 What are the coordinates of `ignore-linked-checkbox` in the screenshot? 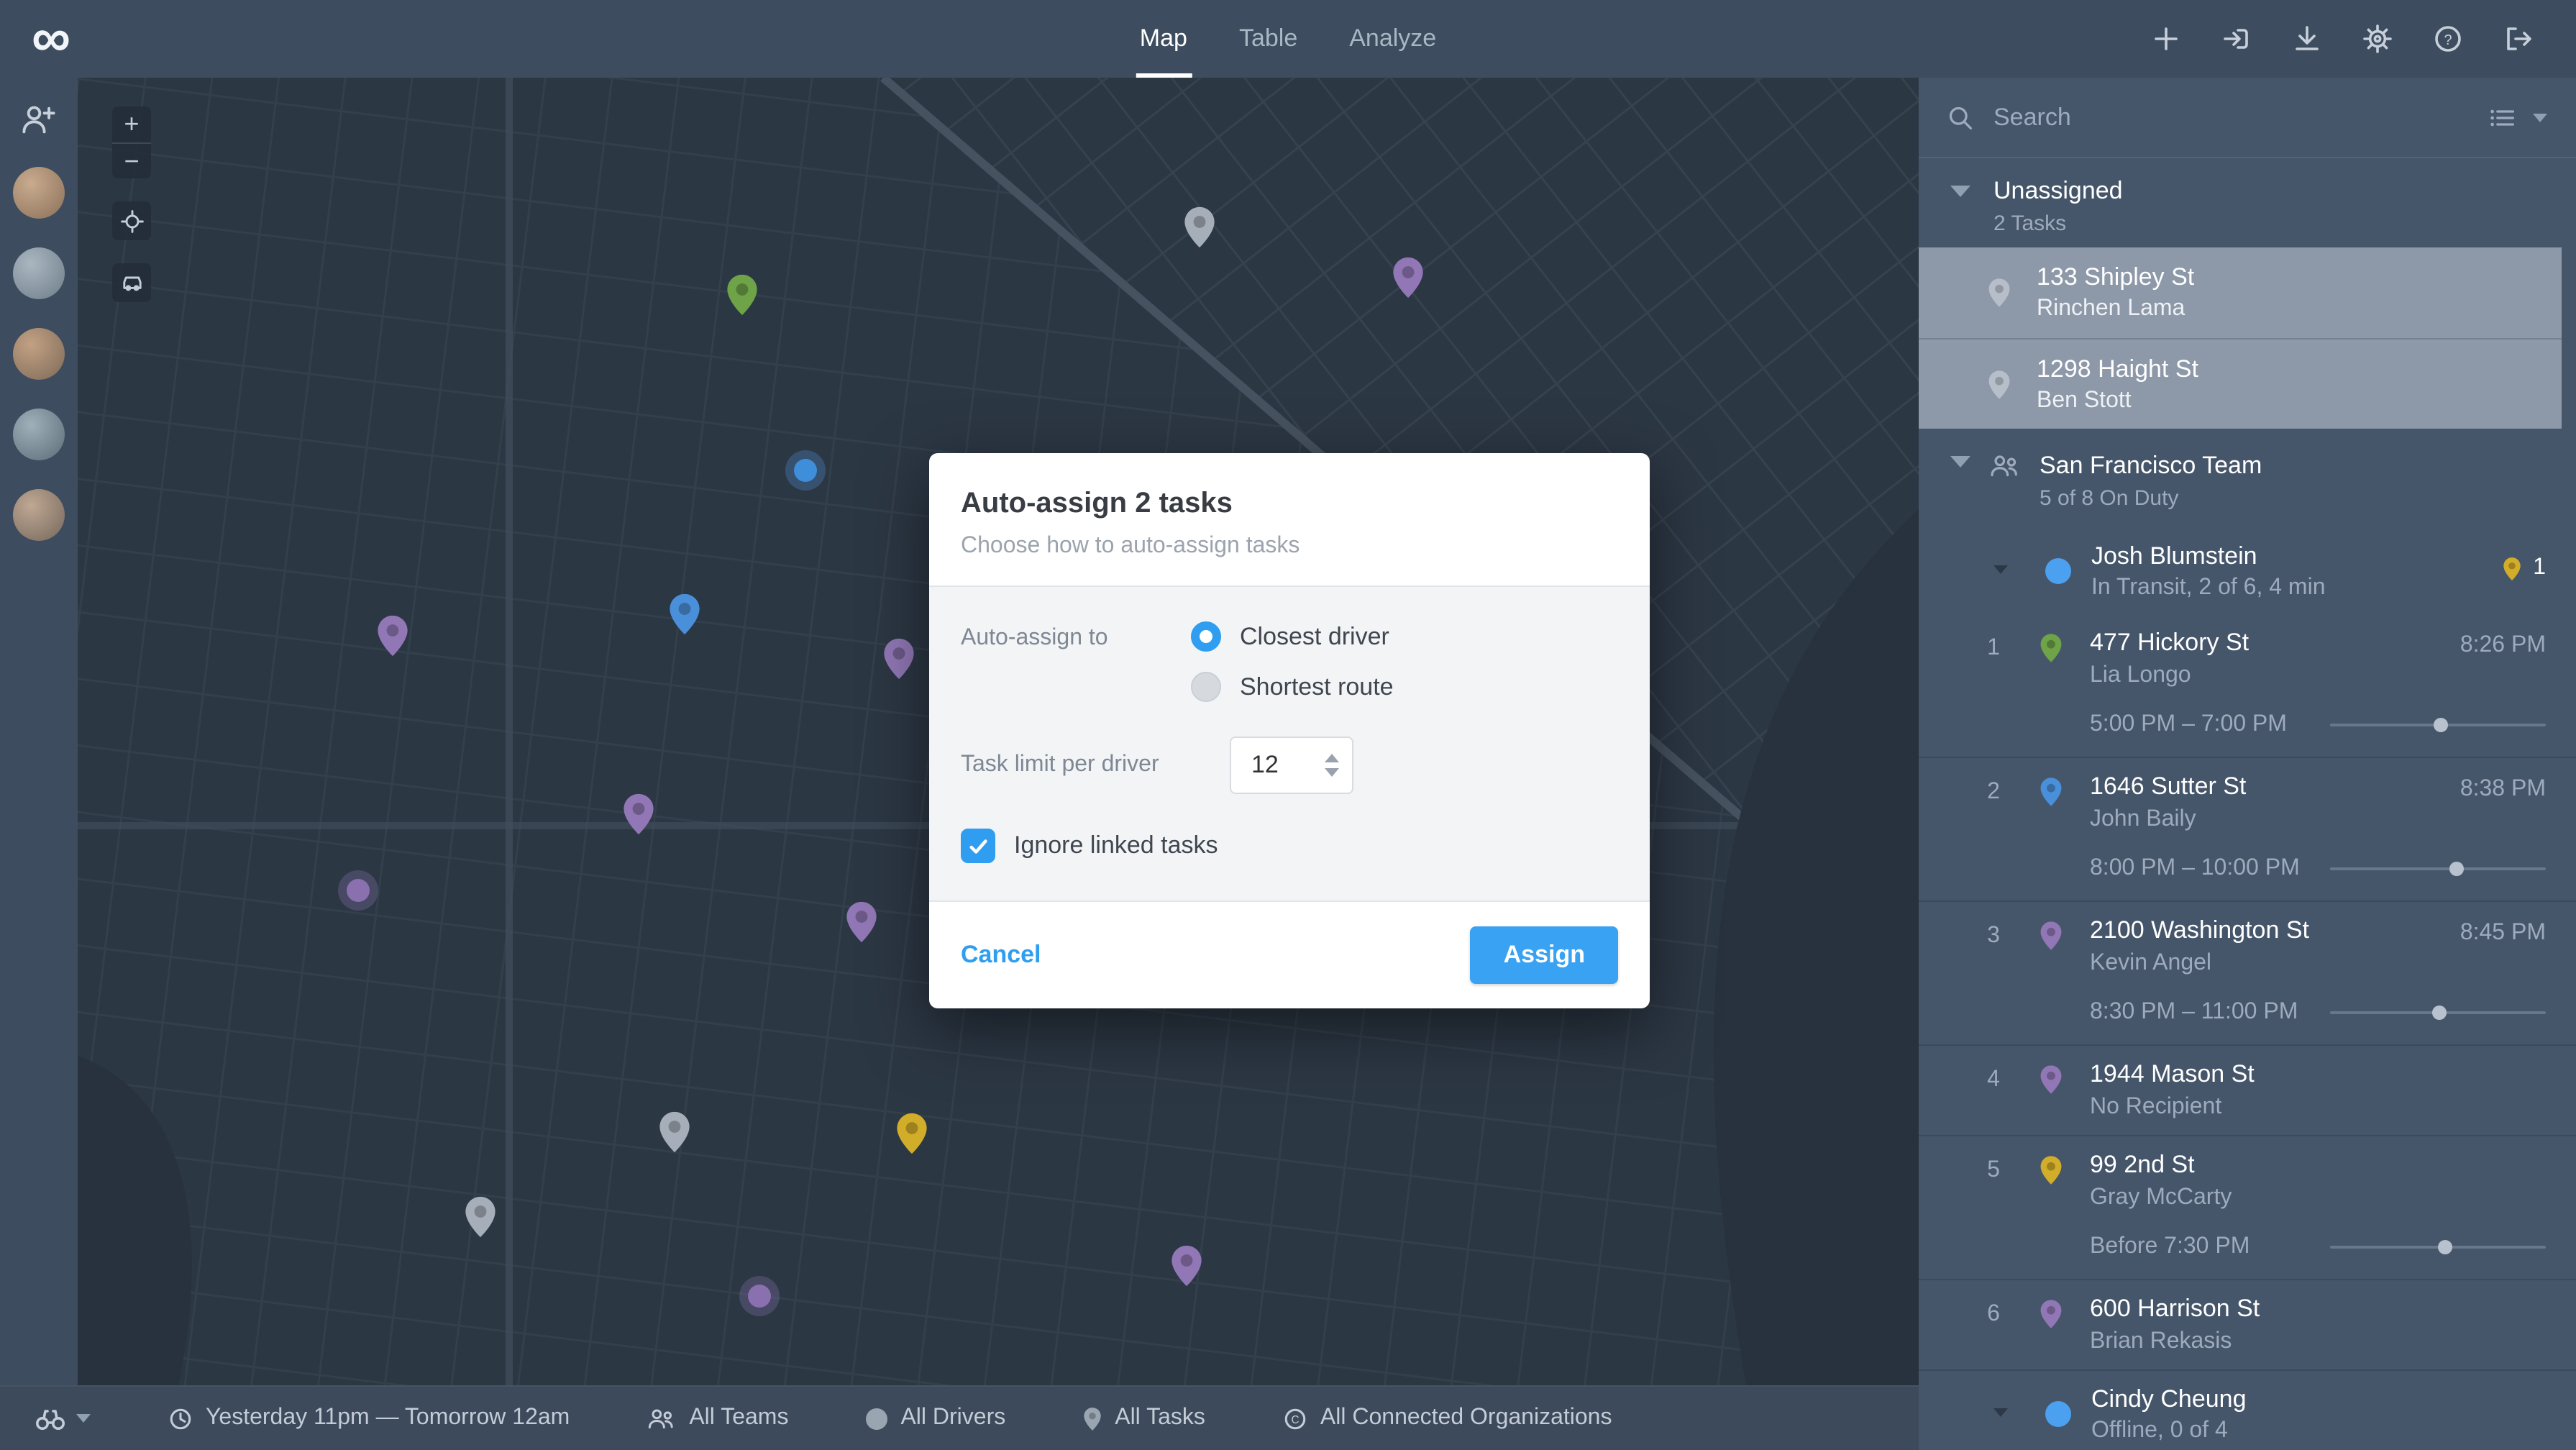 It's located at (978, 846).